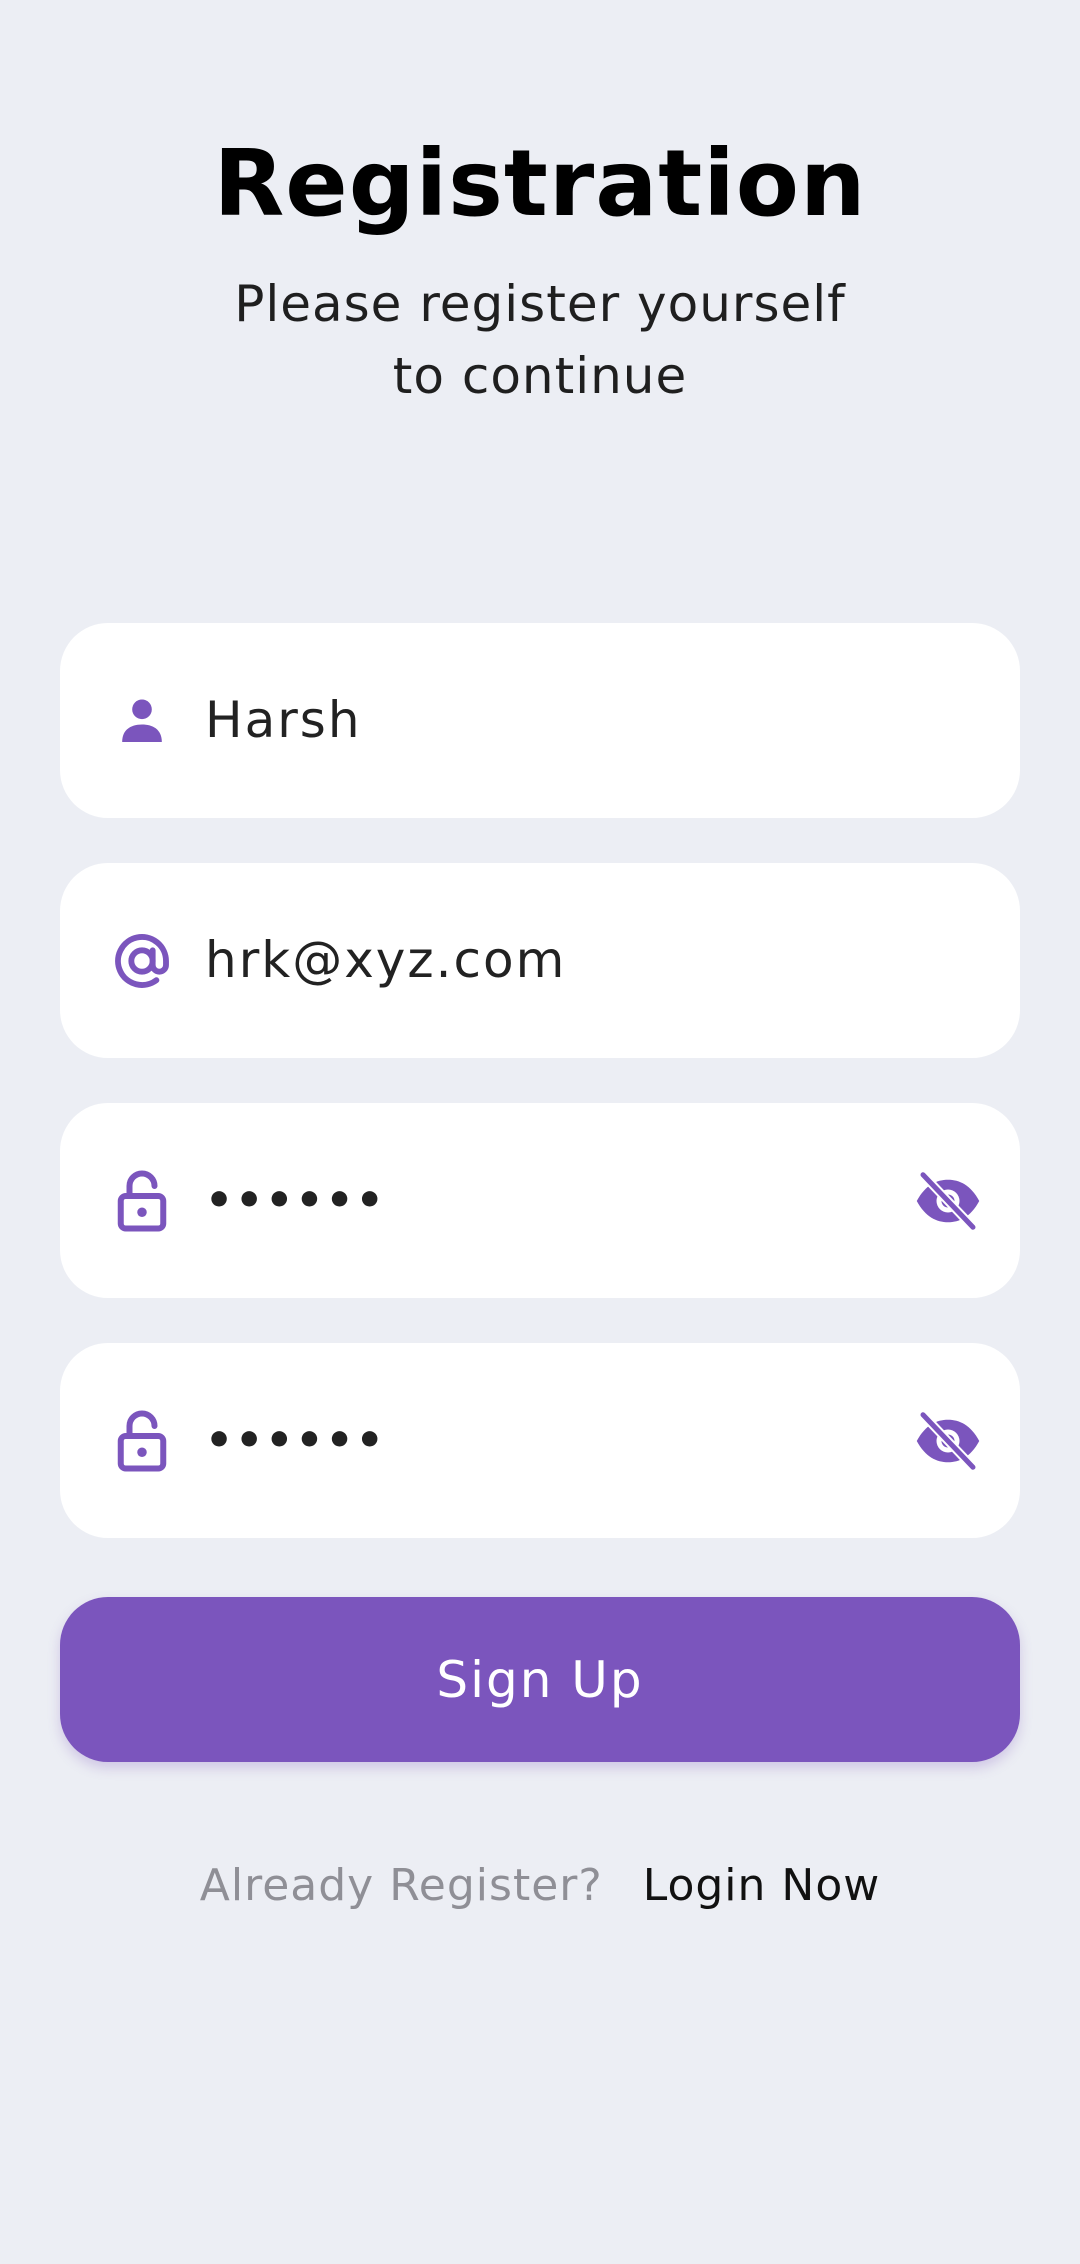  What do you see at coordinates (540, 183) in the screenshot?
I see `page-title: Registration` at bounding box center [540, 183].